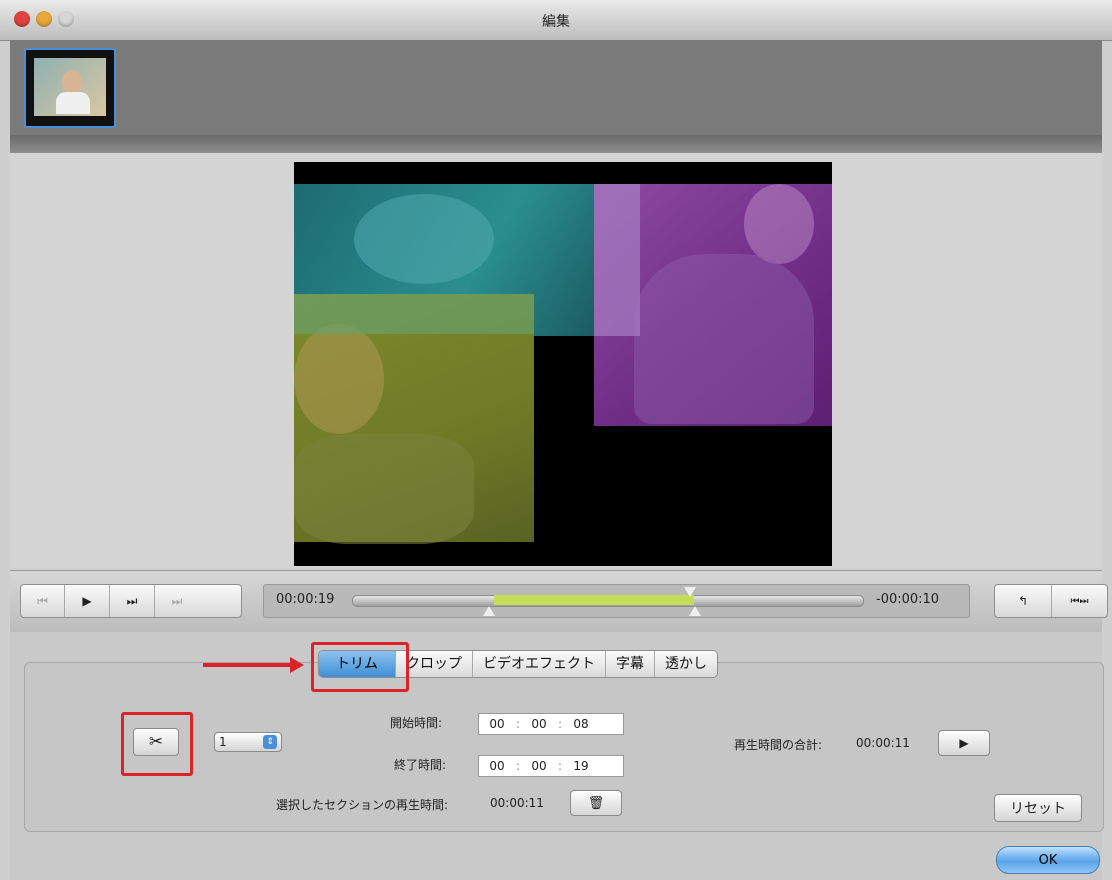 Image resolution: width=1112 pixels, height=880 pixels. Describe the element at coordinates (695, 611) in the screenshot. I see `trim-end-handle` at that location.